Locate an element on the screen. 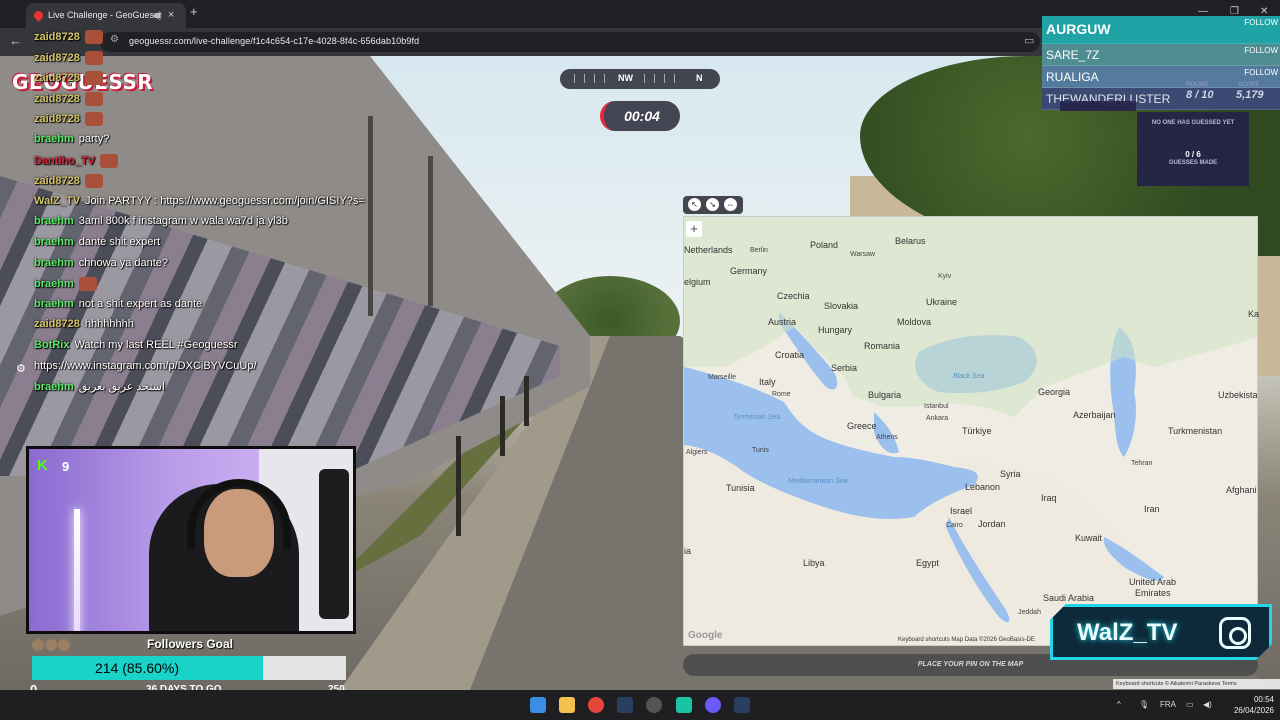 The height and width of the screenshot is (720, 1280). map-label: Romania is located at coordinates (882, 346).